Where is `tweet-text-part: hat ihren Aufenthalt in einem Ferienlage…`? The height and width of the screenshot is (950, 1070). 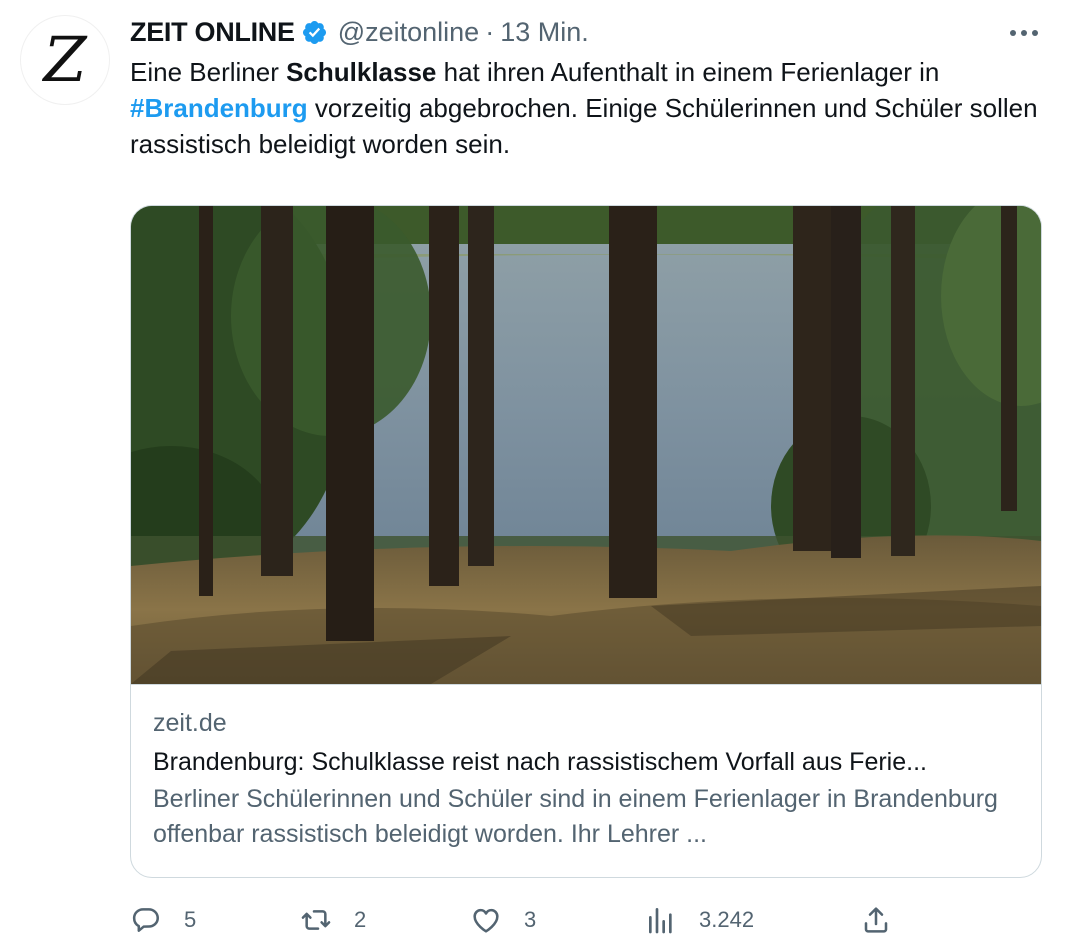 tweet-text-part: hat ihren Aufenthalt in einem Ferienlage… is located at coordinates (688, 72).